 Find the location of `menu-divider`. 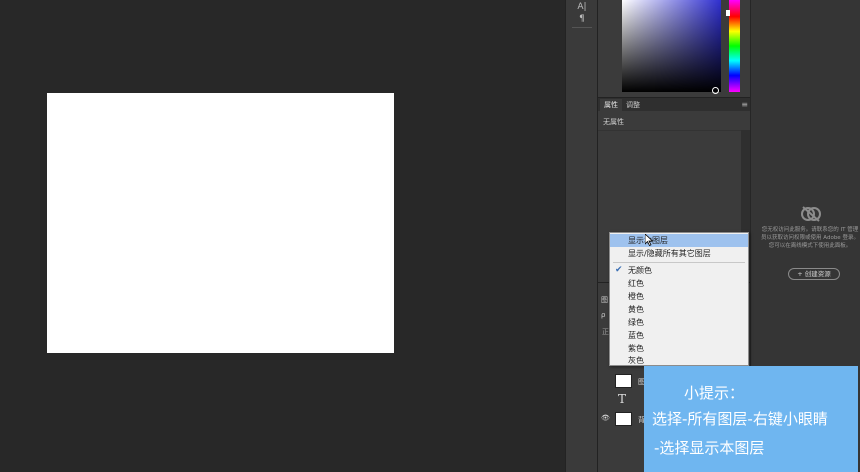

menu-divider is located at coordinates (679, 262).